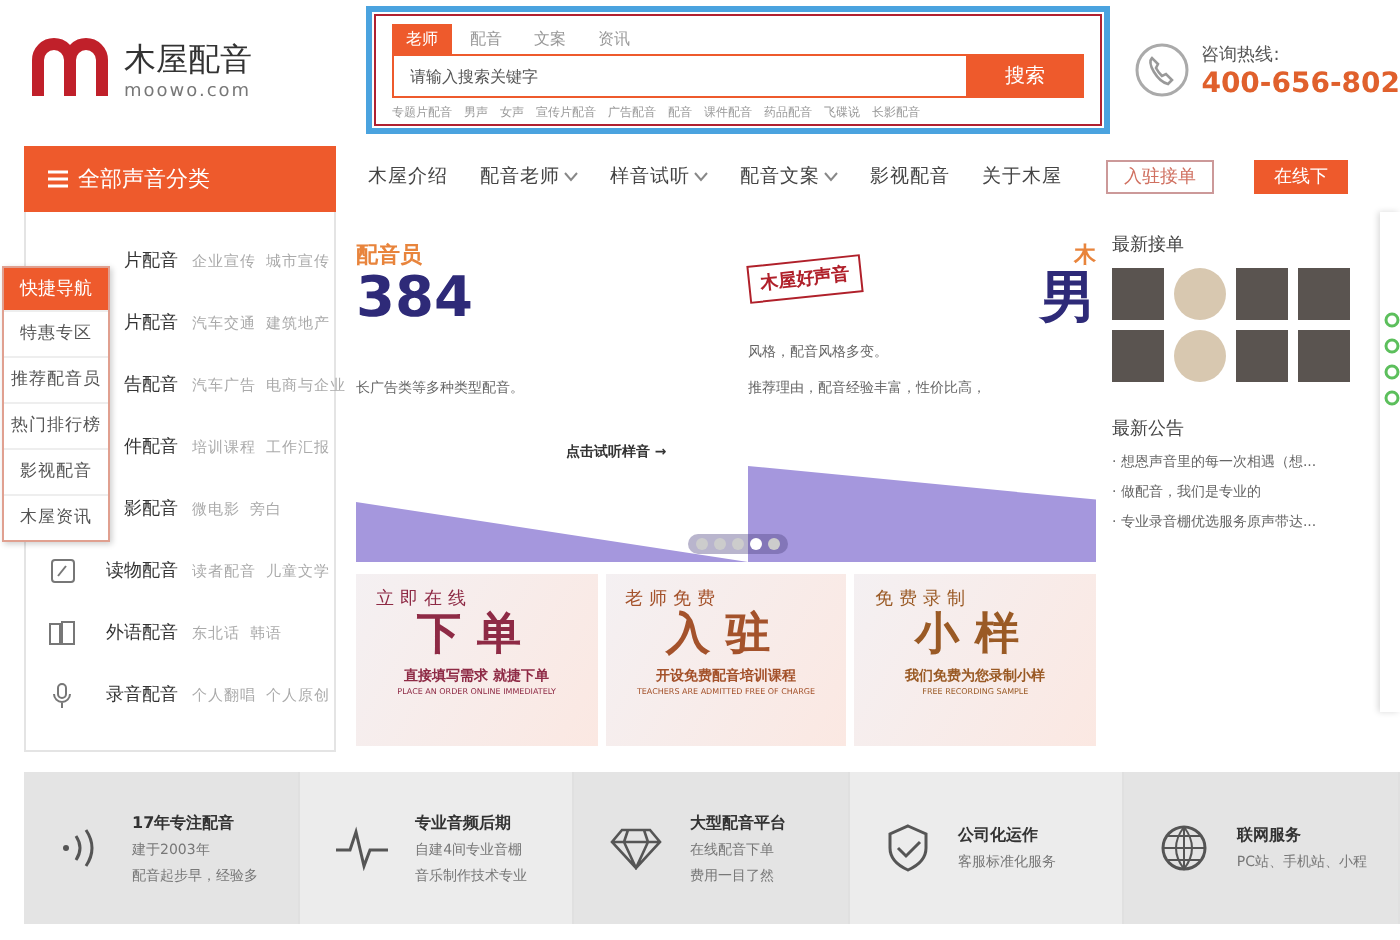  What do you see at coordinates (1025, 76) in the screenshot?
I see `search-button: 搜索` at bounding box center [1025, 76].